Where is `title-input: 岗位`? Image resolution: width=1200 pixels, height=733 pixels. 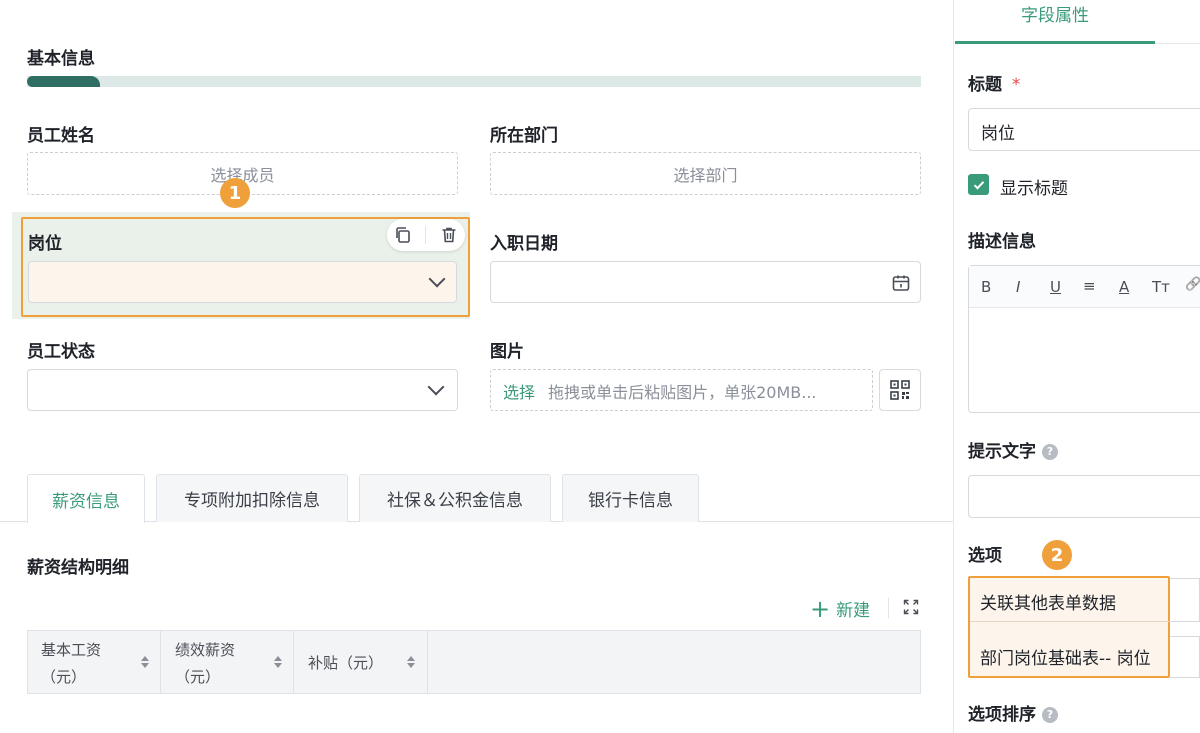
title-input: 岗位 is located at coordinates (1084, 129).